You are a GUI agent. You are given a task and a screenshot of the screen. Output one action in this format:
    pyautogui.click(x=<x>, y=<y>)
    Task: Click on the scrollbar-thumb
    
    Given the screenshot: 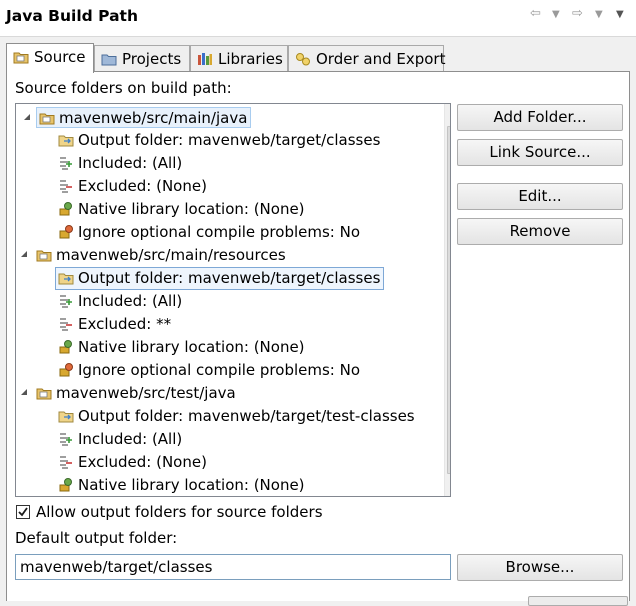 What is the action you would take?
    pyautogui.click(x=449, y=300)
    